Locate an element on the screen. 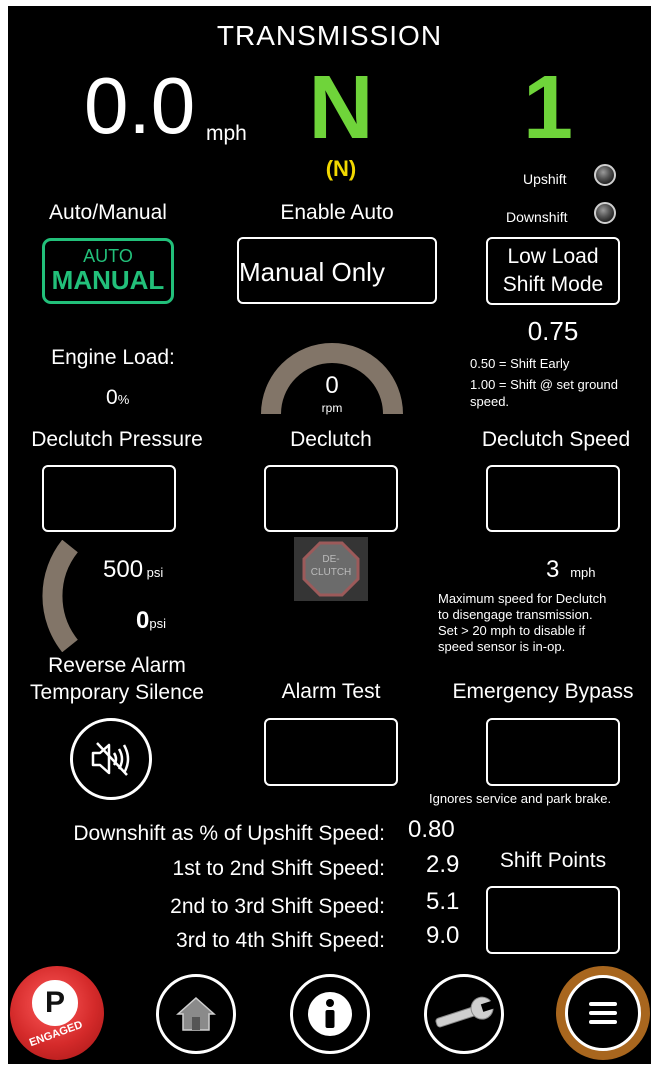  low-load-note-3: speed. is located at coordinates (490, 401).